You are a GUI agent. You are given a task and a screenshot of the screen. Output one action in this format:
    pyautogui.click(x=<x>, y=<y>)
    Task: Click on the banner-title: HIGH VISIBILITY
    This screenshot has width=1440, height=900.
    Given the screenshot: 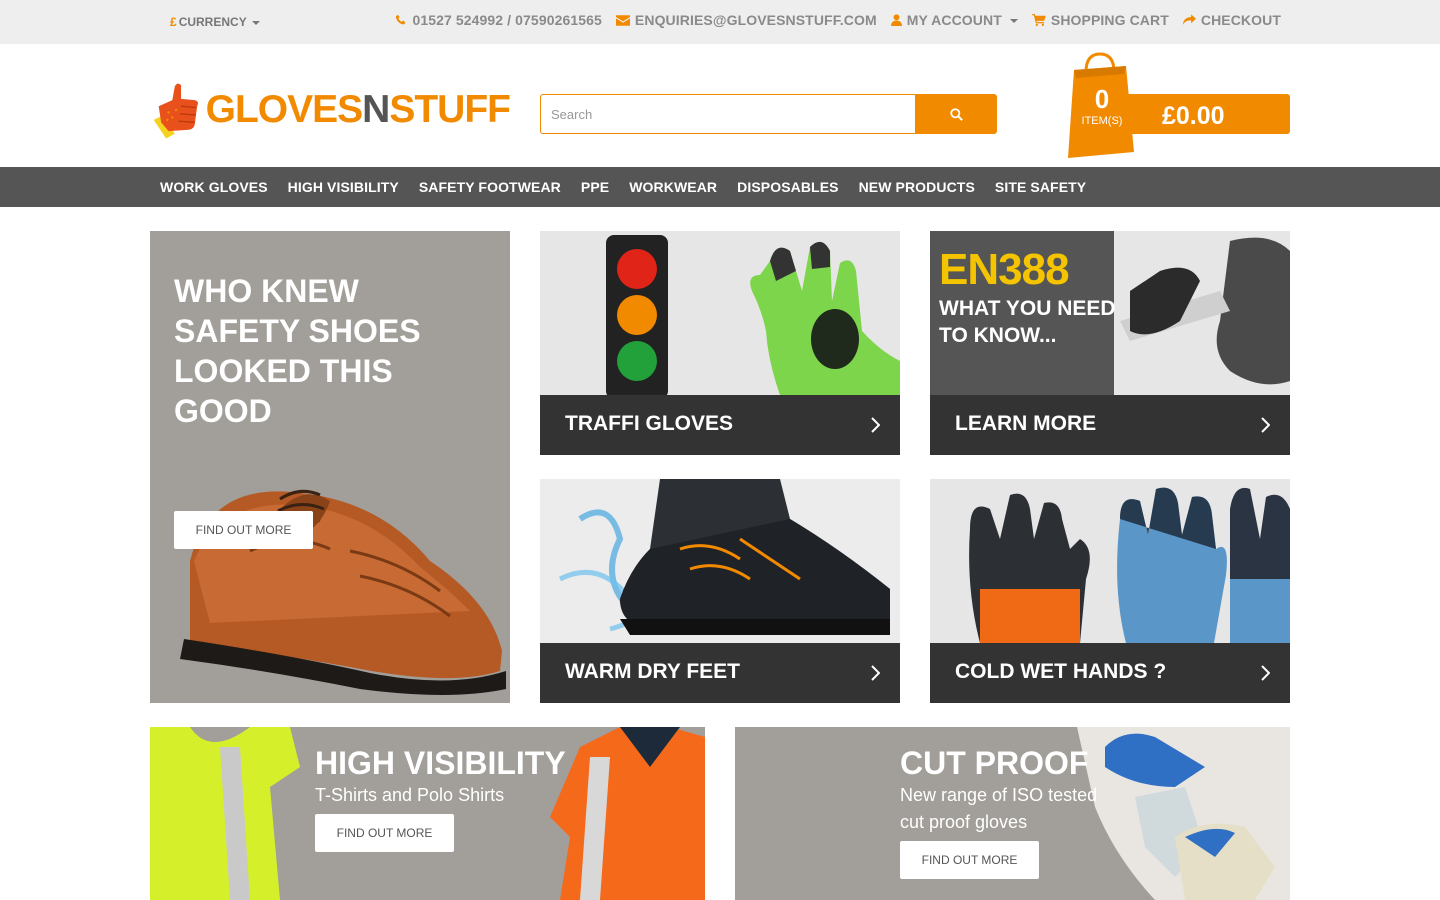 What is the action you would take?
    pyautogui.click(x=440, y=763)
    